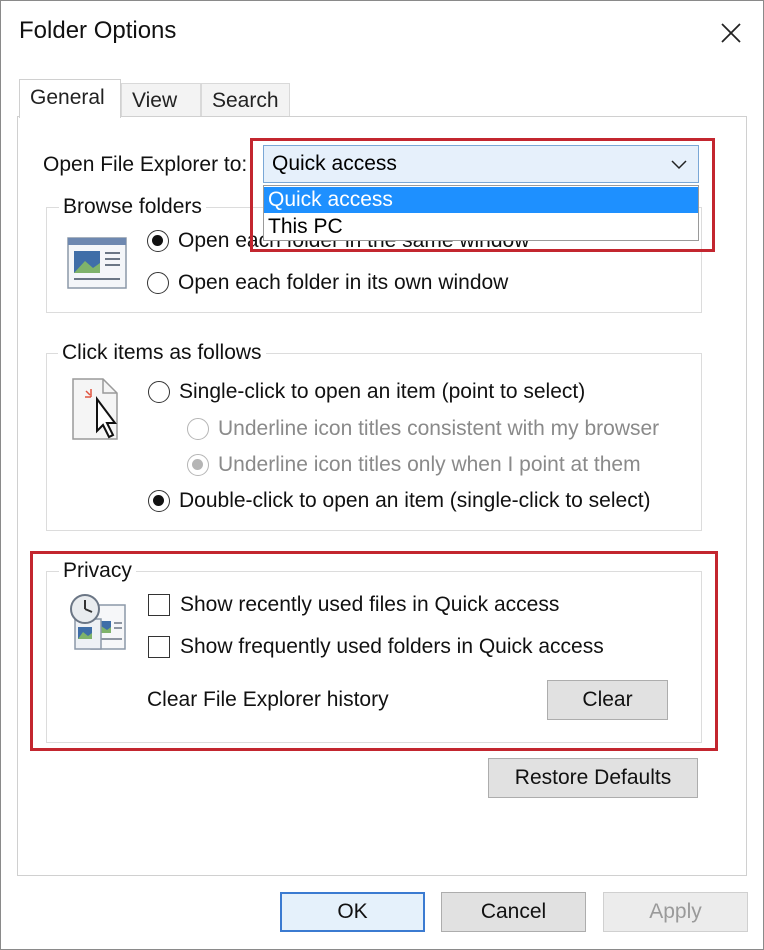 This screenshot has width=764, height=950. Describe the element at coordinates (159, 605) in the screenshot. I see `checkbox-recent-files` at that location.